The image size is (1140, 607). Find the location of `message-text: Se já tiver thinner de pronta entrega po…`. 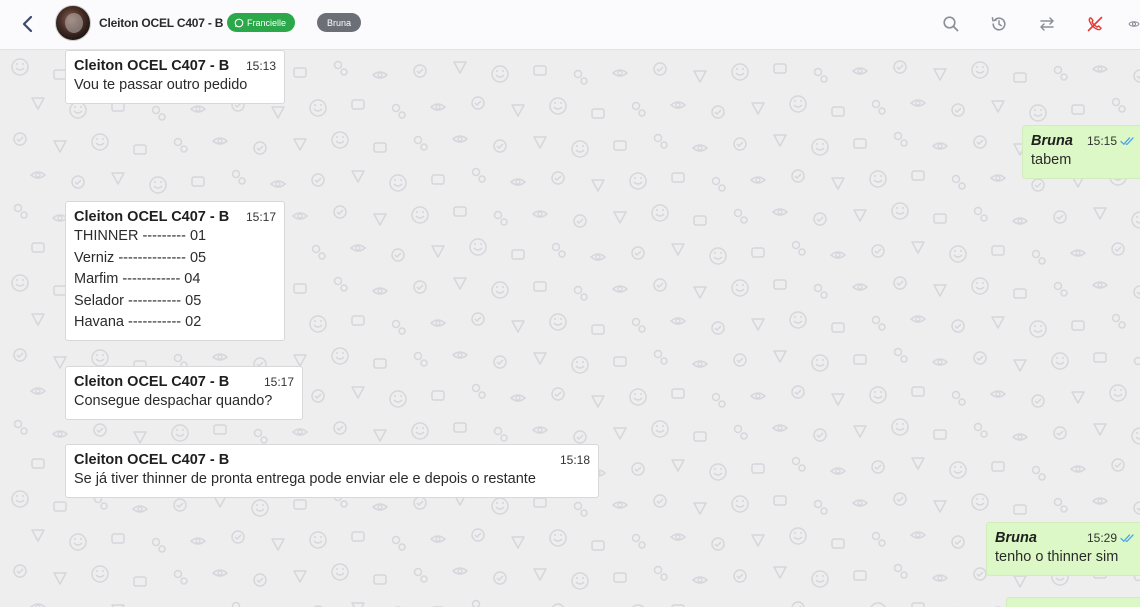

message-text: Se já tiver thinner de pronta entrega po… is located at coordinates (305, 479).